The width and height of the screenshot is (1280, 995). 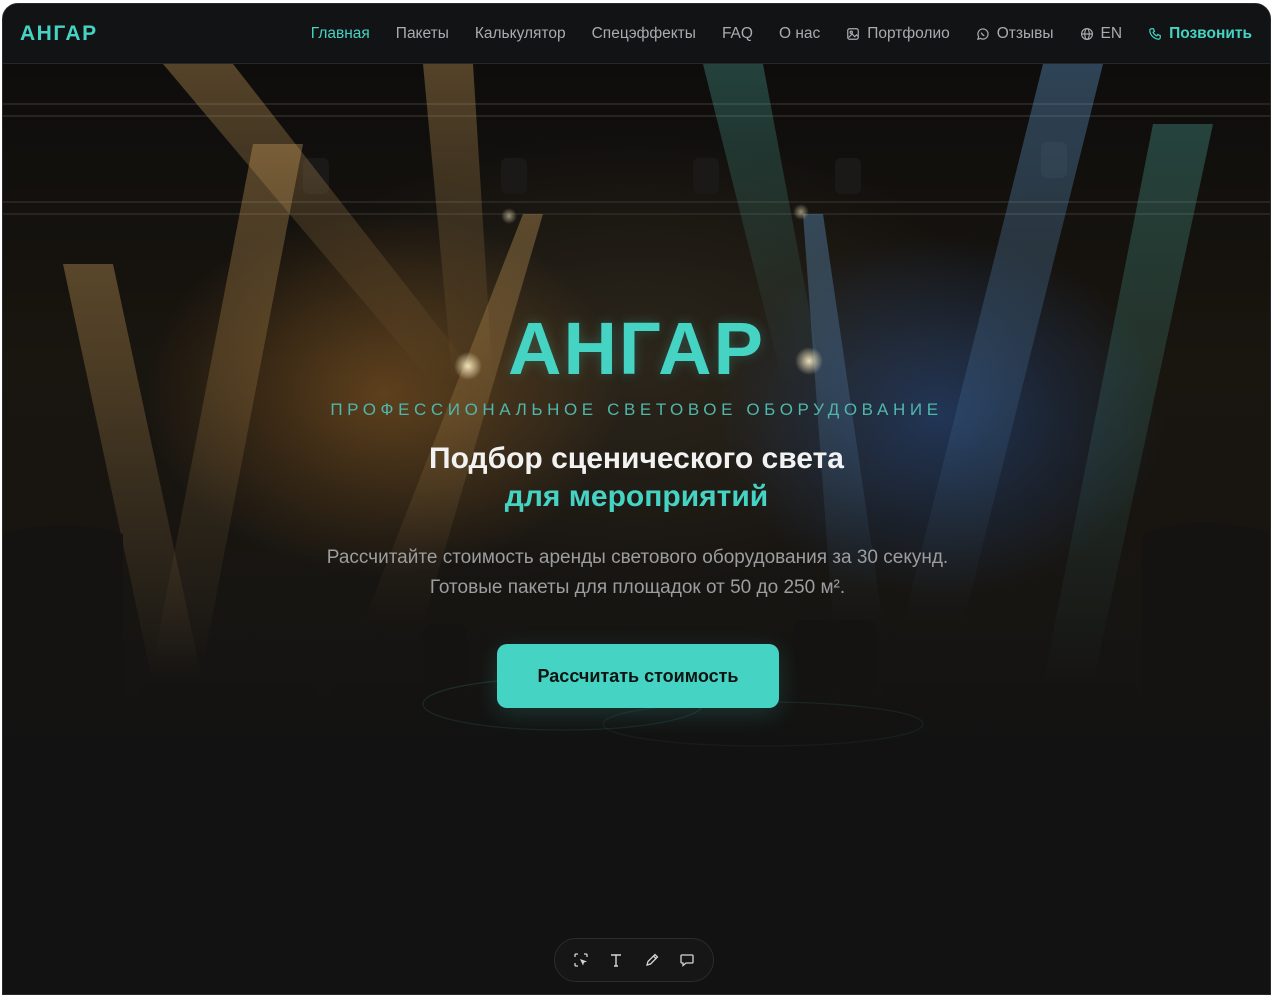 What do you see at coordinates (638, 676) in the screenshot?
I see `calculate-cost-button: Рассчитать стоимость` at bounding box center [638, 676].